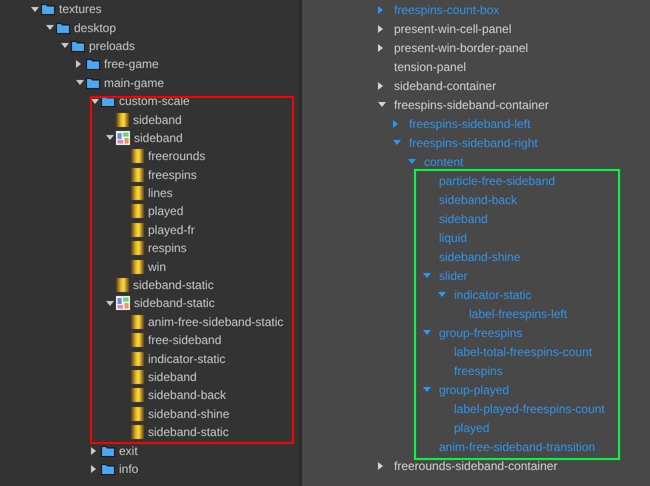 This screenshot has width=650, height=486. I want to click on tree-item: freerounds-sideband-container, so click(476, 465).